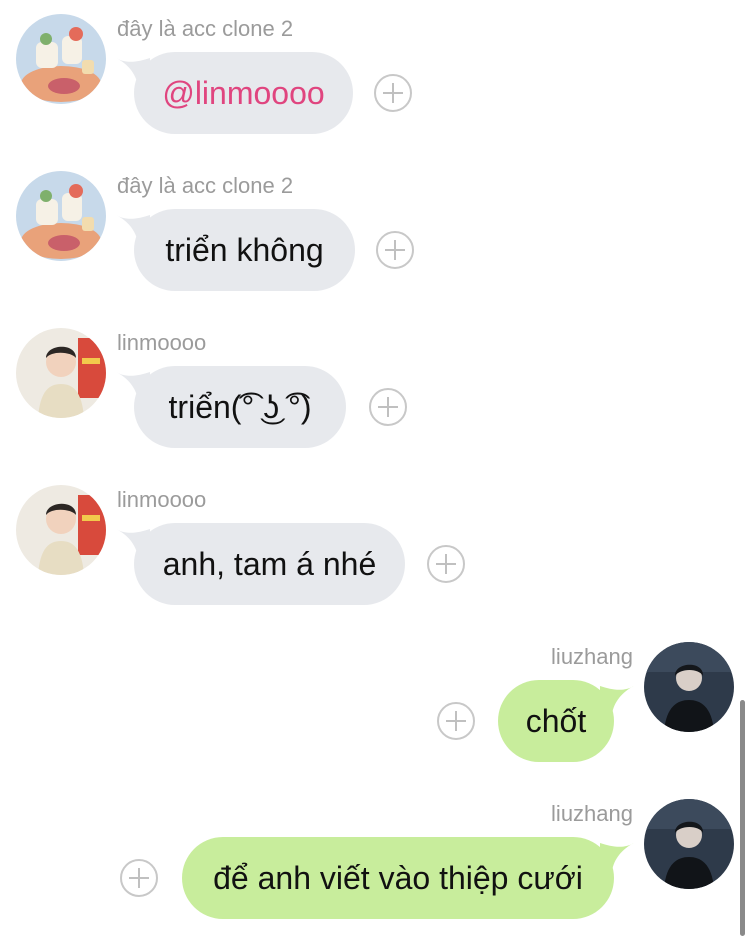 This screenshot has width=750, height=939. I want to click on message-bubble: chốt, so click(556, 721).